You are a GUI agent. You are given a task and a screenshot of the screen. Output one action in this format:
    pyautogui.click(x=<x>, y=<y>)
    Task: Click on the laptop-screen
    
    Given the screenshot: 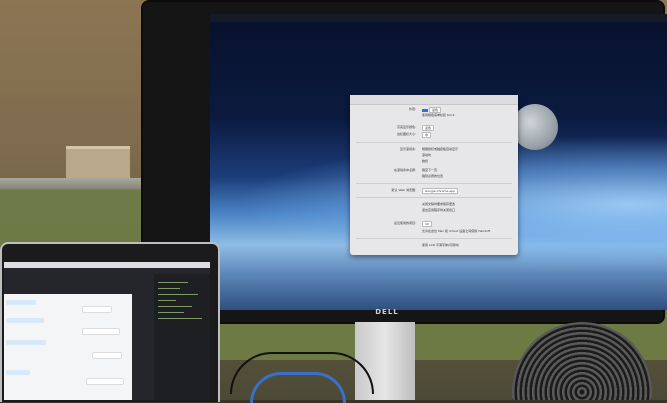 What is the action you would take?
    pyautogui.click(x=107, y=331)
    